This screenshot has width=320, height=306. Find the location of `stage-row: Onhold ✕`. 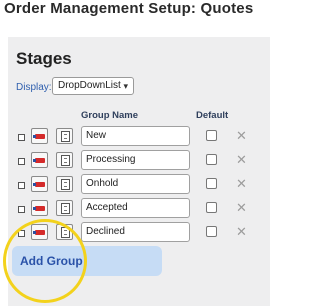

stage-row: Onhold ✕ is located at coordinates (139, 185).